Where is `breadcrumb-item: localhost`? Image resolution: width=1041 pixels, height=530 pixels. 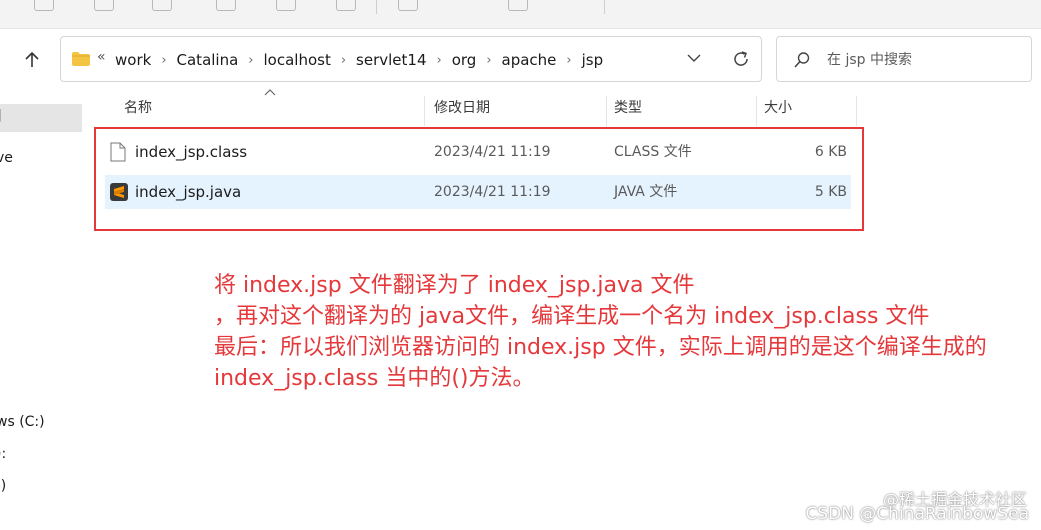 breadcrumb-item: localhost is located at coordinates (297, 60).